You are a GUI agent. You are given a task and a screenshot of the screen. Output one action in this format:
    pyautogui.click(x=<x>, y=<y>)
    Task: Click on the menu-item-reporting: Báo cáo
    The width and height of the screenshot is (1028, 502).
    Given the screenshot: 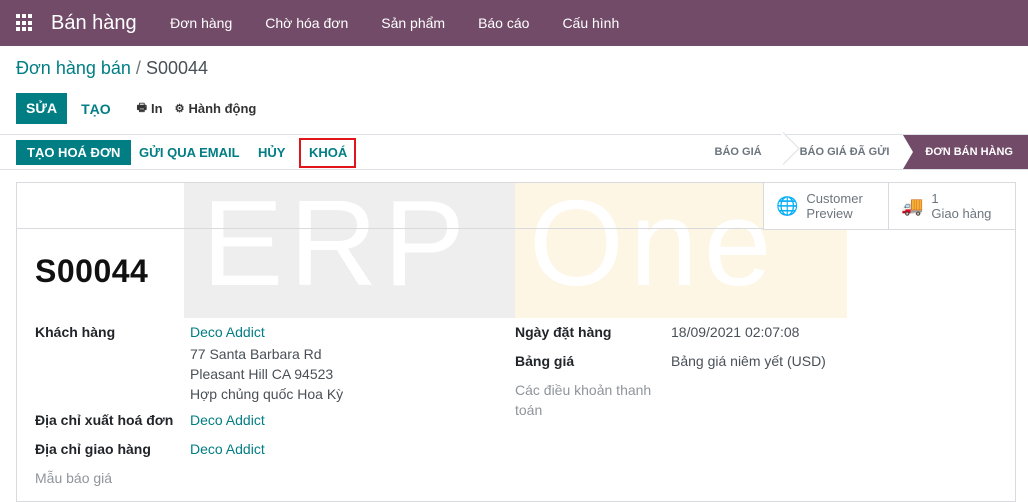 What is the action you would take?
    pyautogui.click(x=504, y=23)
    